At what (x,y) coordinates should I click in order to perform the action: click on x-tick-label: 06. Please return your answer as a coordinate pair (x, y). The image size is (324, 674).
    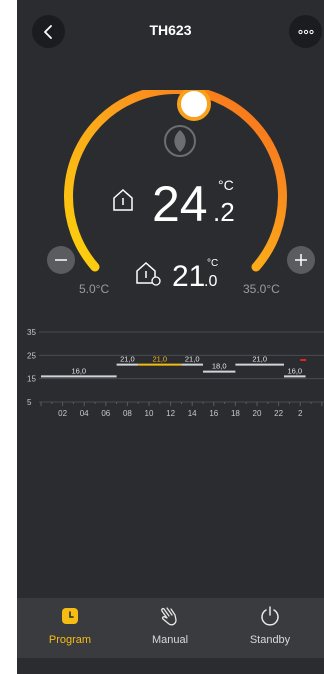
    Looking at the image, I should click on (105, 413).